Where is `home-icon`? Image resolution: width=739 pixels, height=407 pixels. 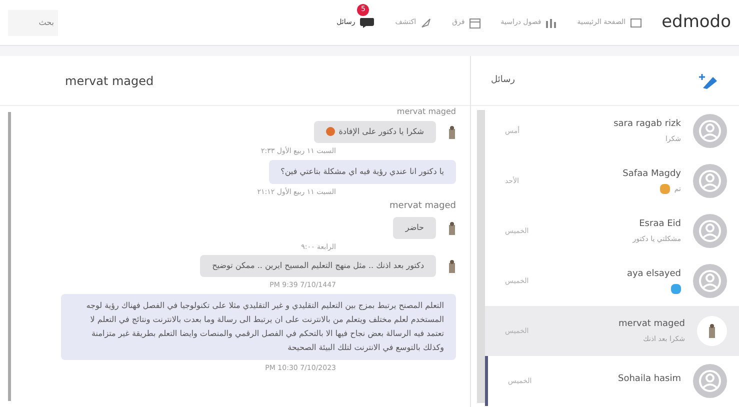
home-icon is located at coordinates (636, 22).